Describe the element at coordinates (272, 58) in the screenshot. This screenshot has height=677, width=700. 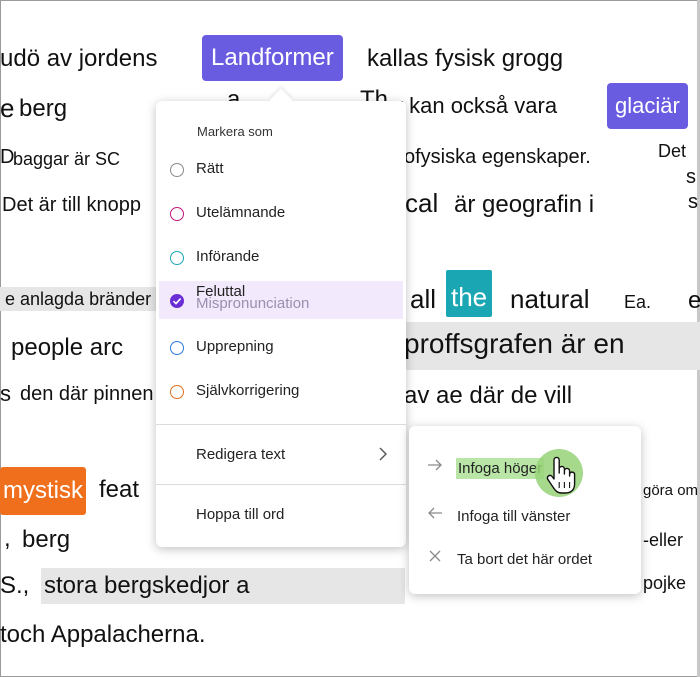
I see `selected-word: Landformer` at that location.